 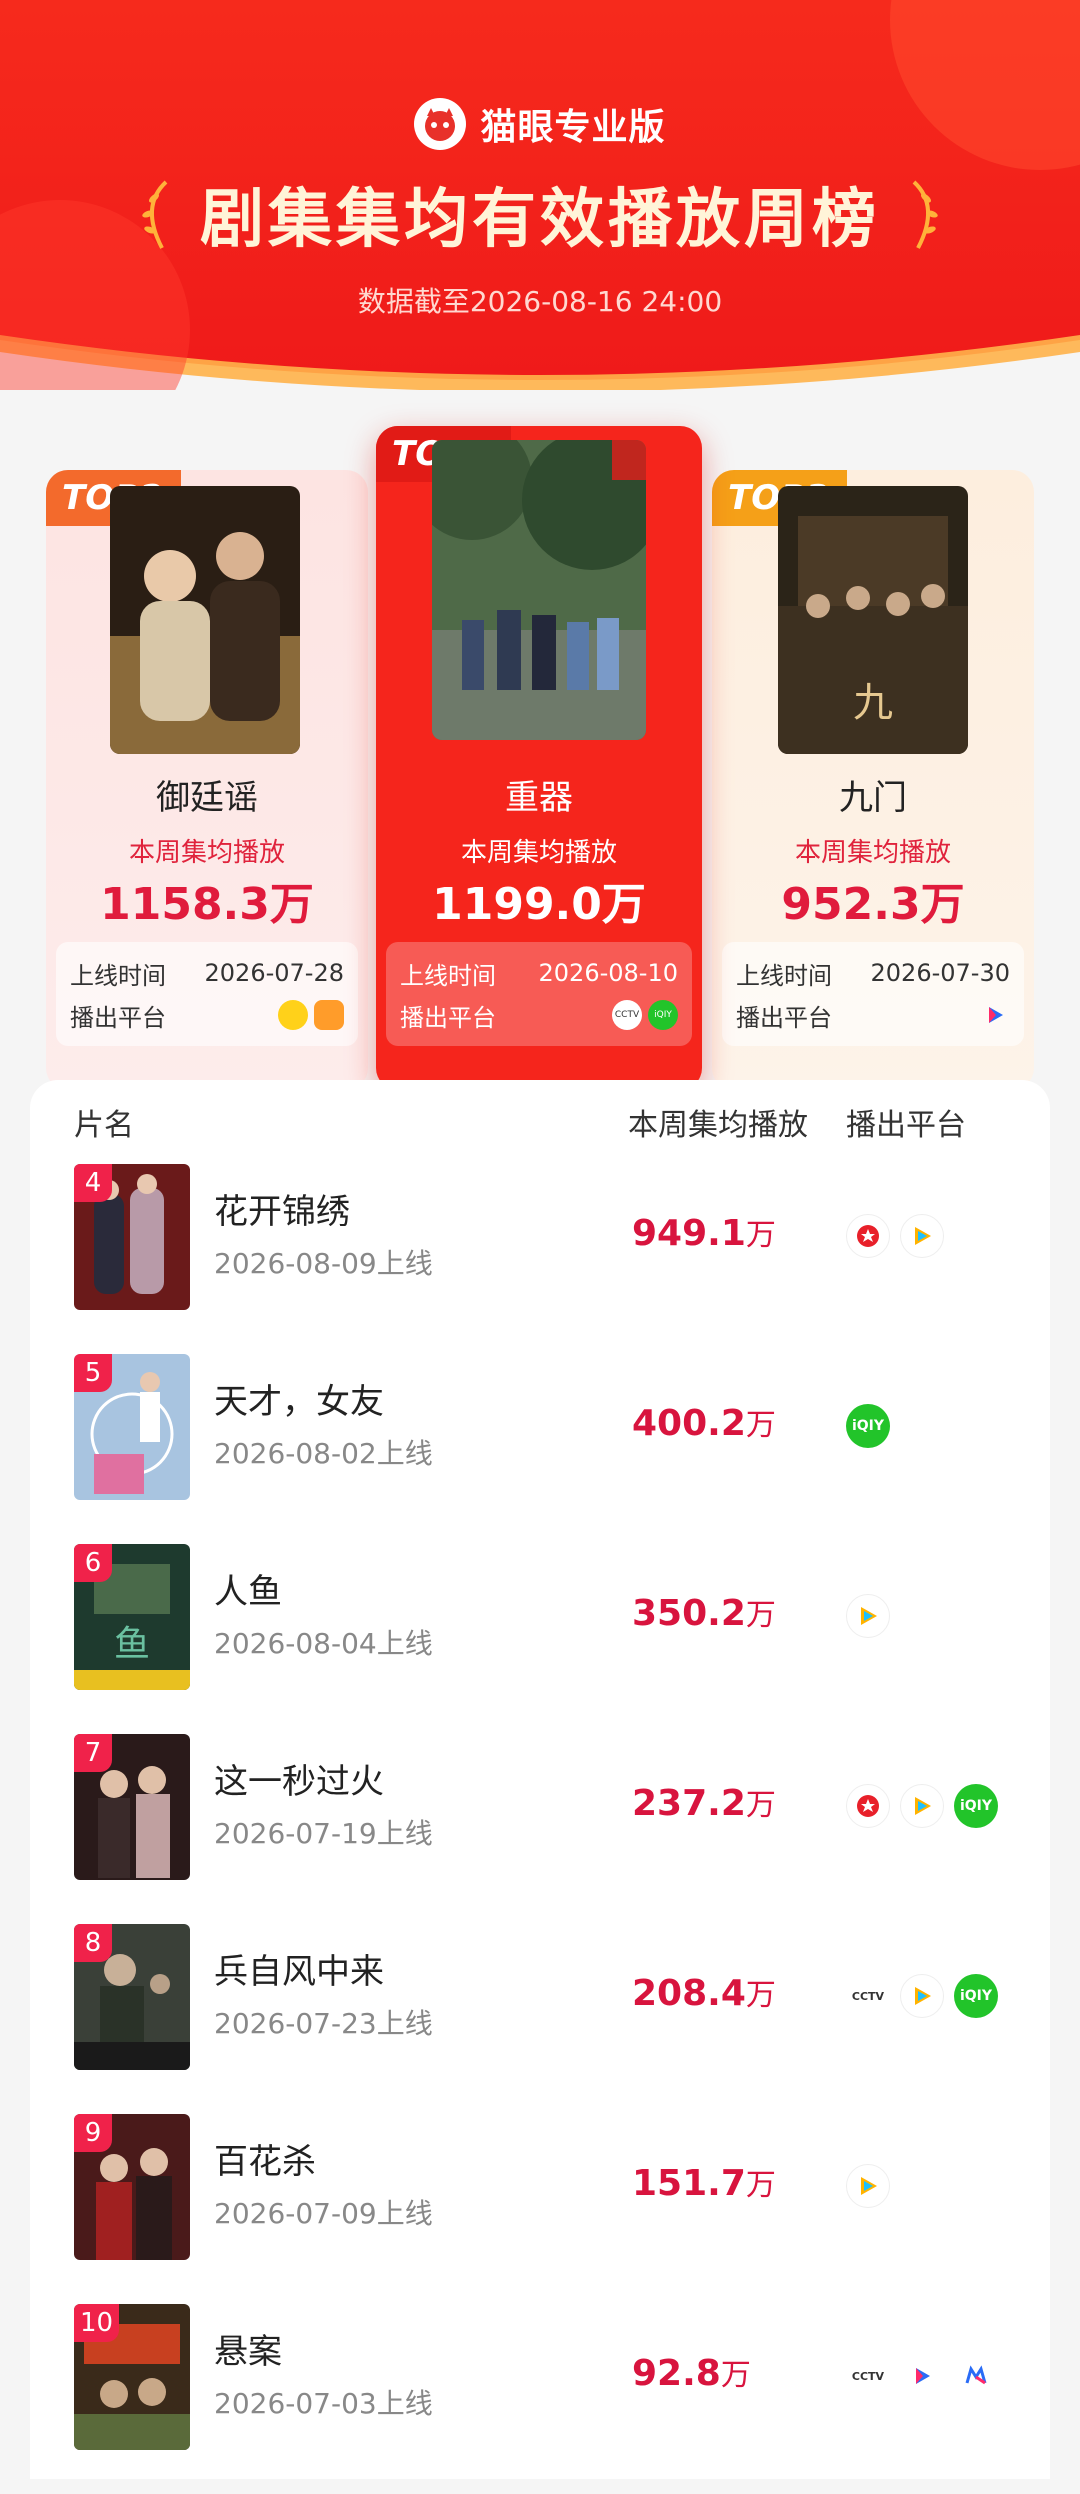 I want to click on drama-thumbnail: 鱼 6, so click(x=132, y=1617).